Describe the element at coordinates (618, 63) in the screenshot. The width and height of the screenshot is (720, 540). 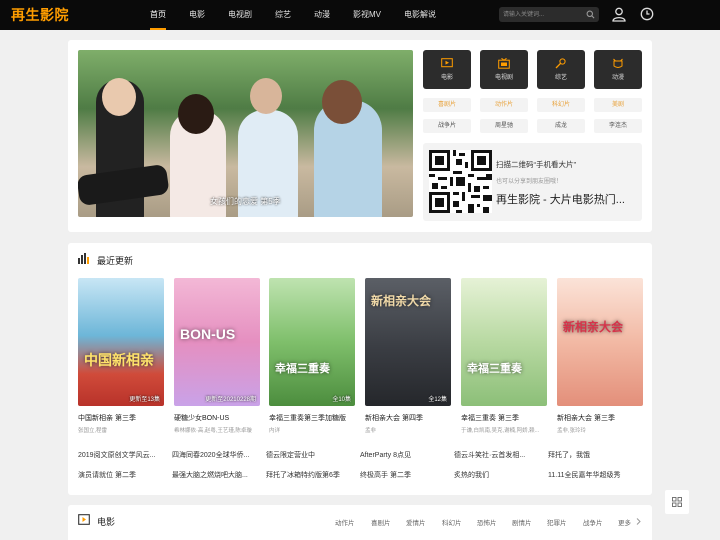
I see `cartoon-icon` at that location.